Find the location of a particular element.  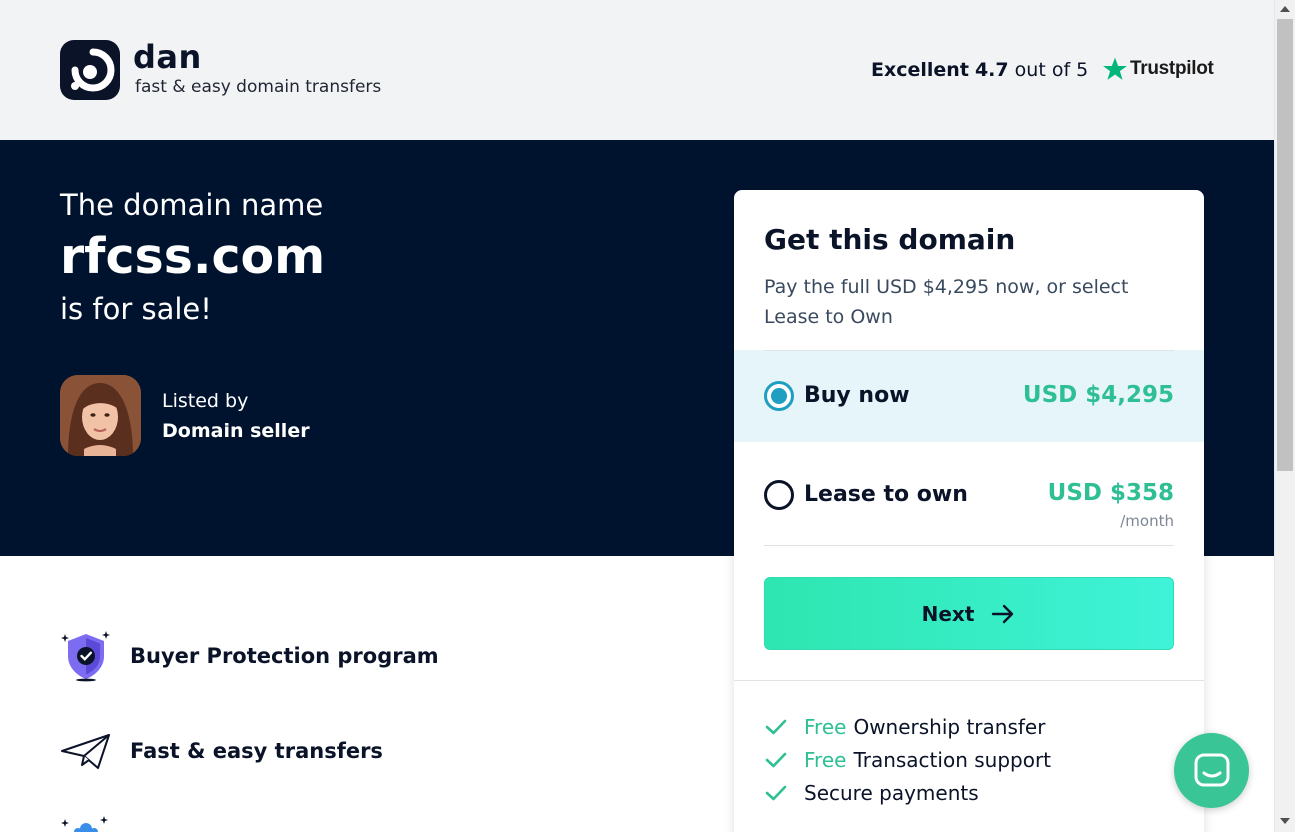

option-price-period: /month is located at coordinates (1147, 521).